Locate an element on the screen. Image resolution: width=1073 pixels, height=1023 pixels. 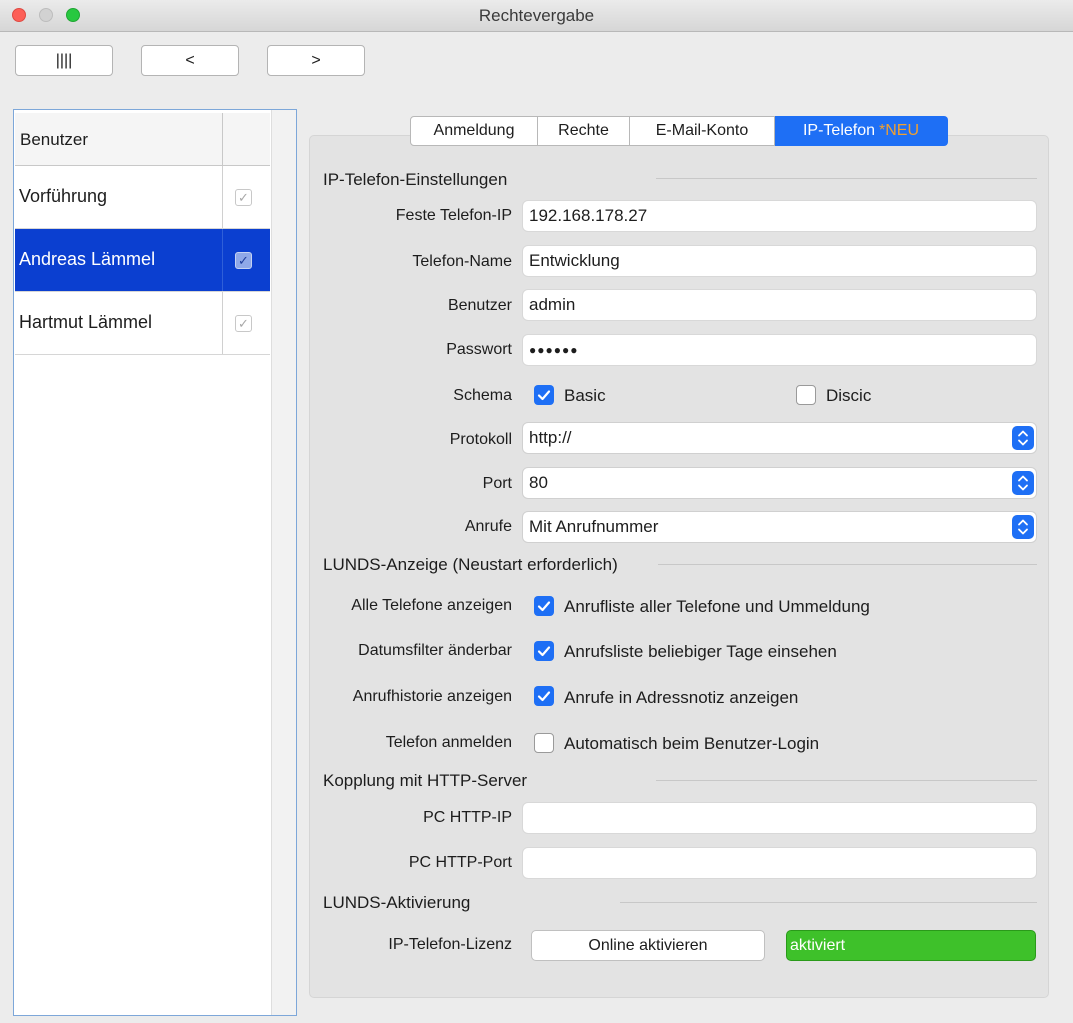
phone-name-field: Entwicklung is located at coordinates (779, 261).